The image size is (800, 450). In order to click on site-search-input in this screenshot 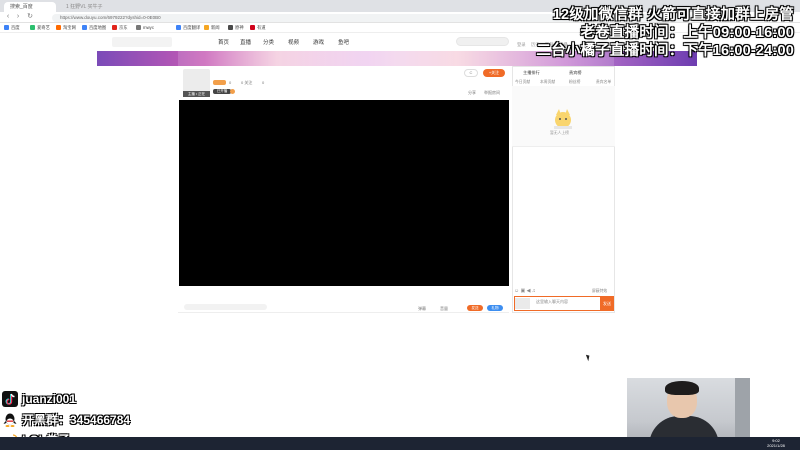, I will do `click(482, 41)`.